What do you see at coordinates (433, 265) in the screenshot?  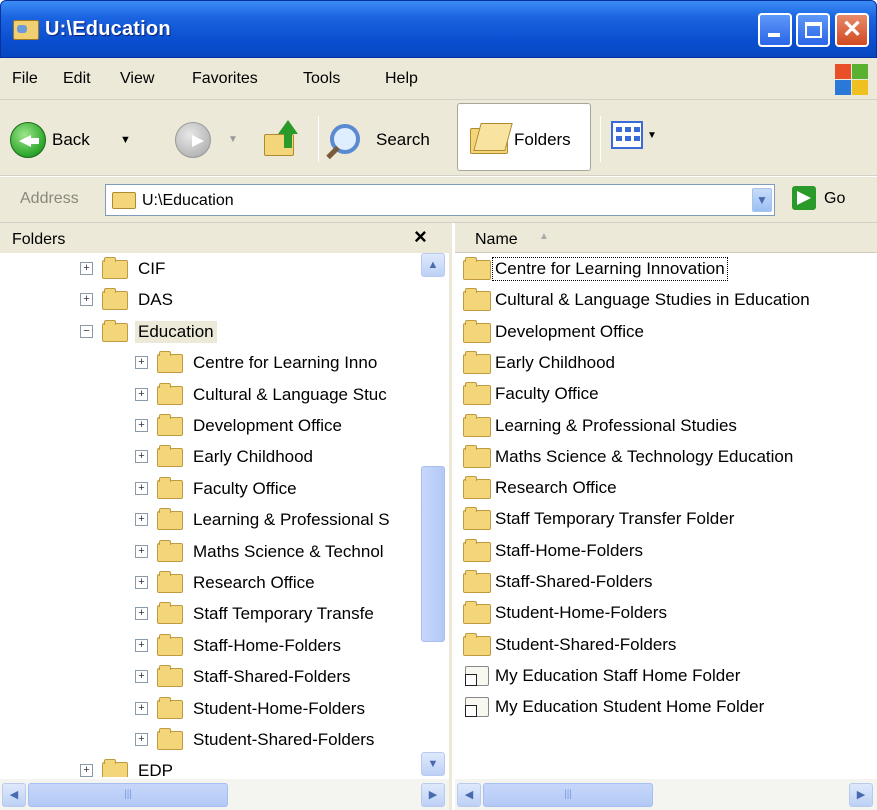 I see `tree-scroll-up-button: ▲` at bounding box center [433, 265].